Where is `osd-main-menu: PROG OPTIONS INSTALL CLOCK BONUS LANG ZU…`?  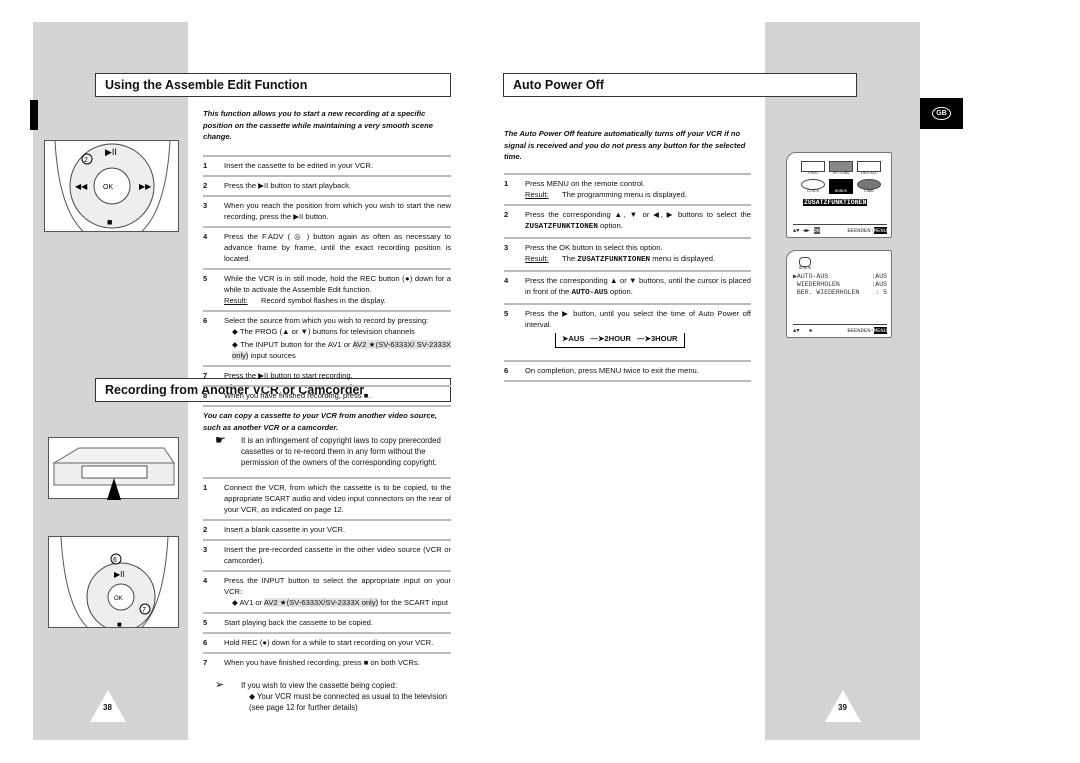
osd-main-menu: PROG OPTIONS INSTALL CLOCK BONUS LANG ZU… is located at coordinates (839, 195).